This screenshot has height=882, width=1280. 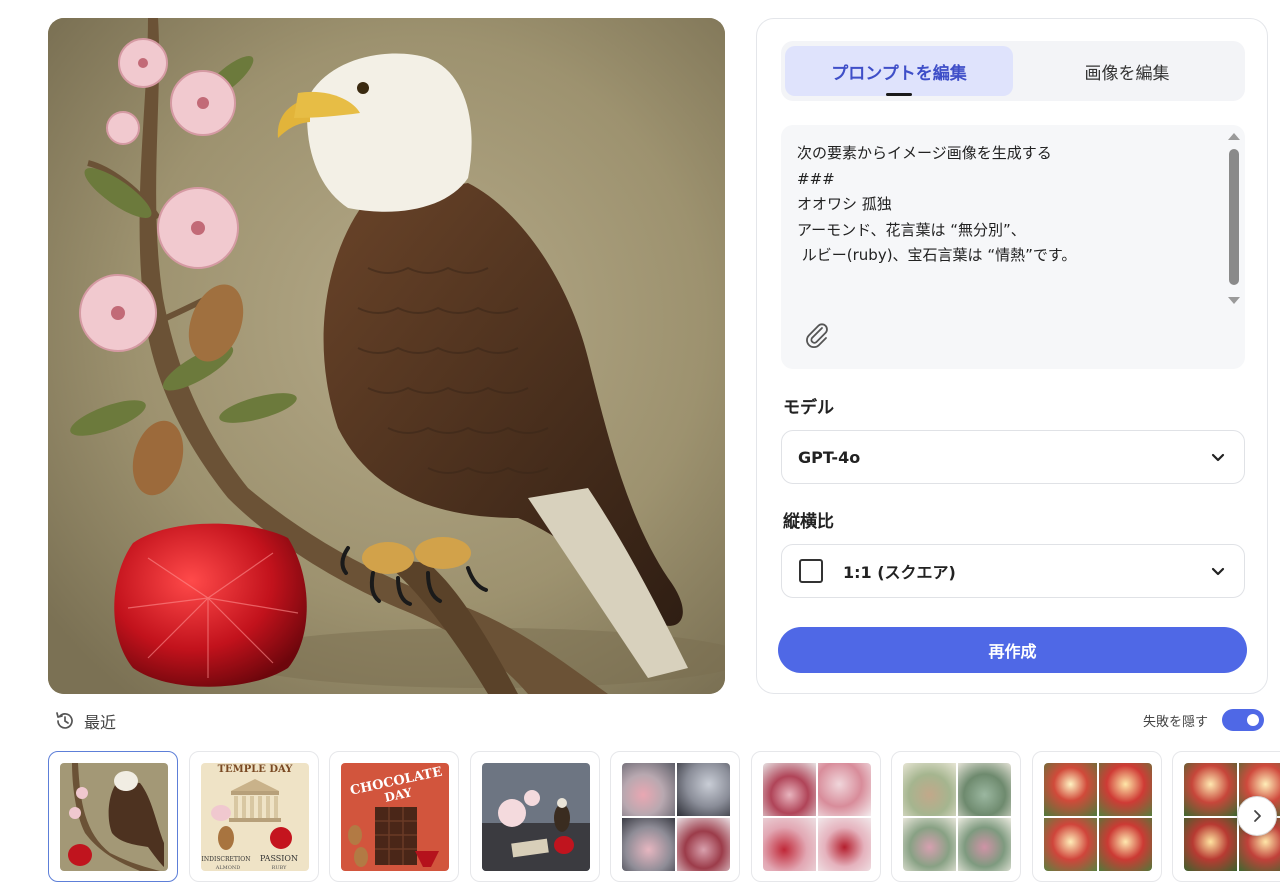 What do you see at coordinates (817, 335) in the screenshot?
I see `paperclip-icon` at bounding box center [817, 335].